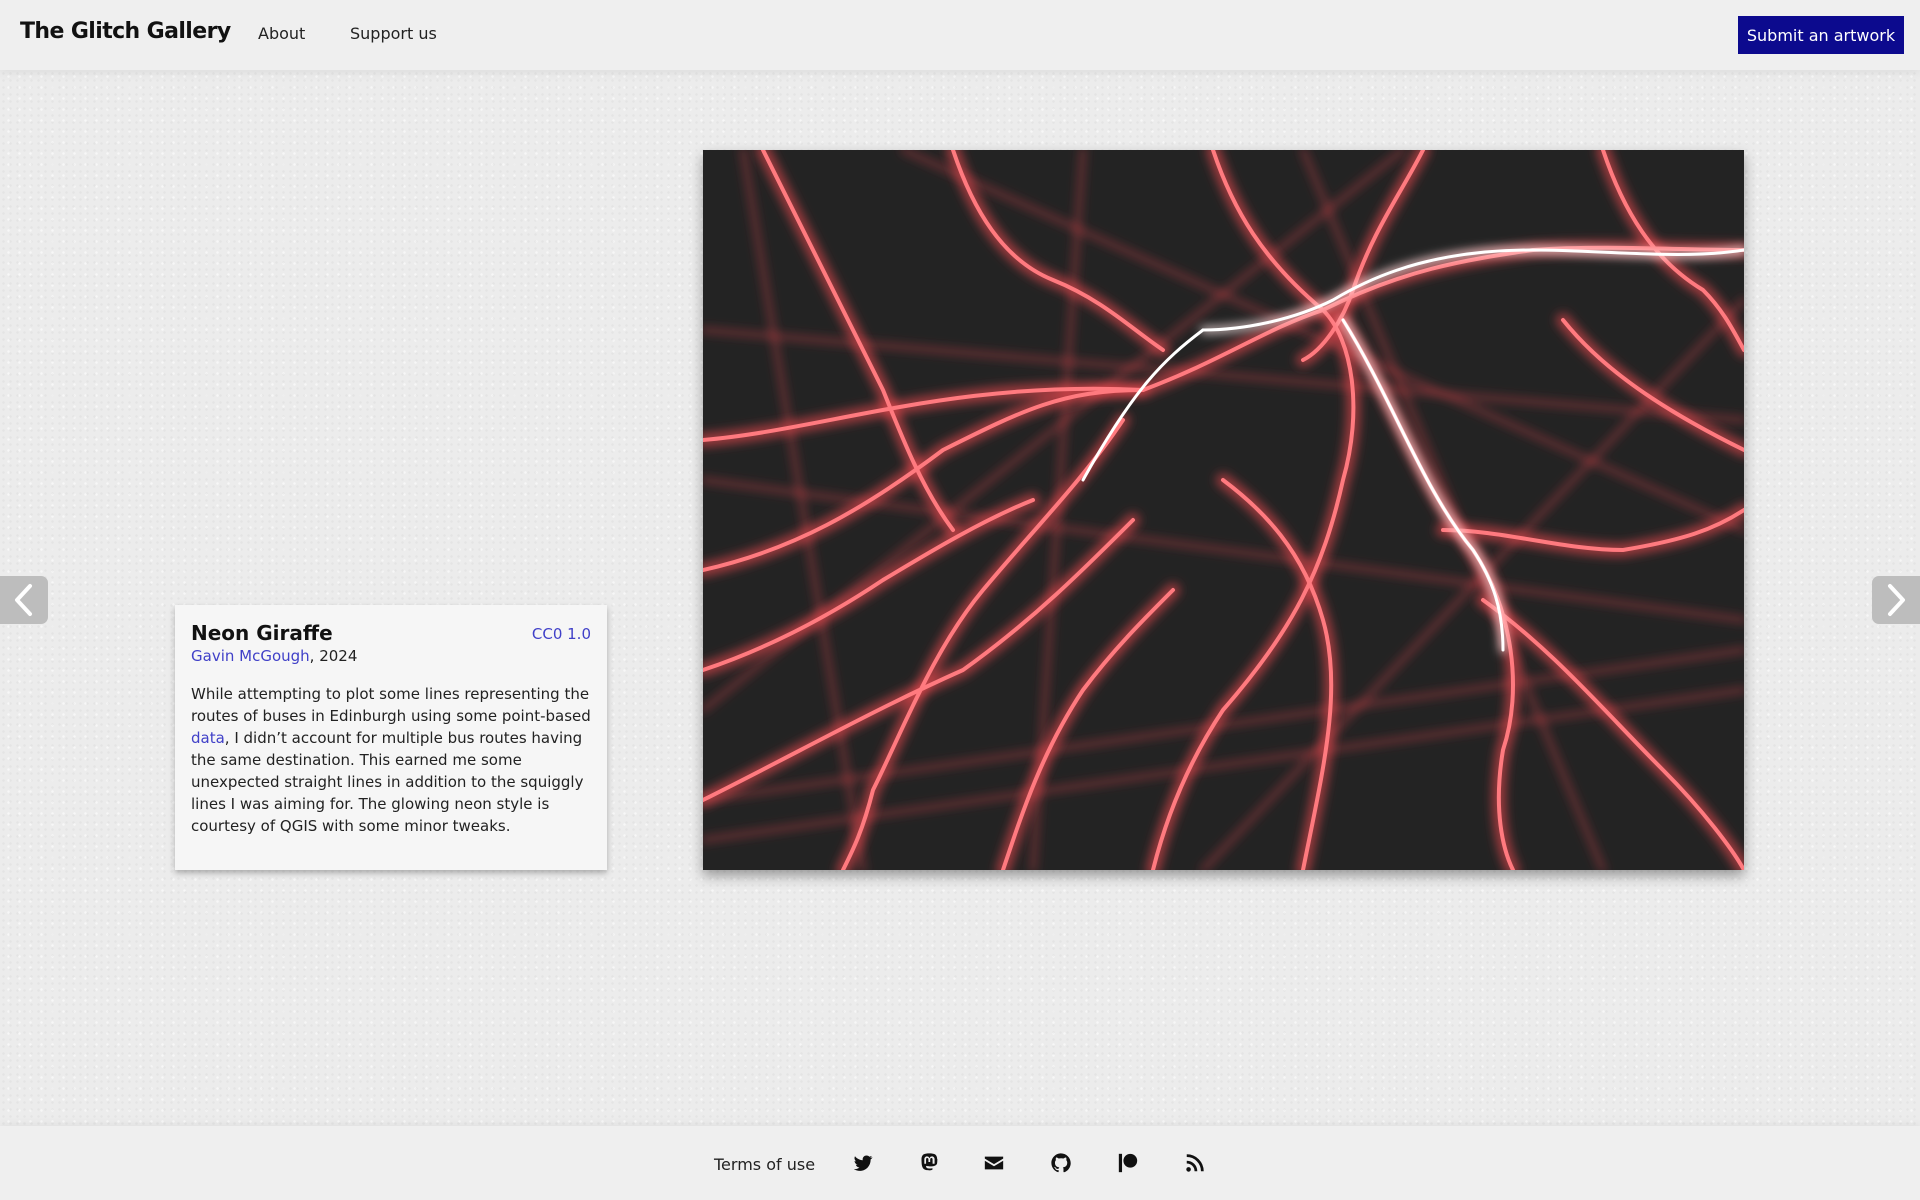 The height and width of the screenshot is (1200, 1920). I want to click on chevron-left-icon, so click(23, 600).